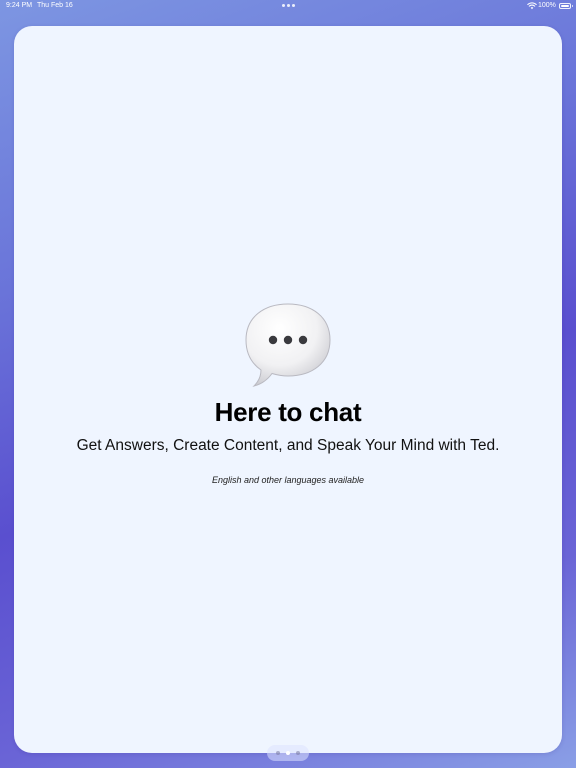  I want to click on multitasking-dots-icon, so click(288, 5).